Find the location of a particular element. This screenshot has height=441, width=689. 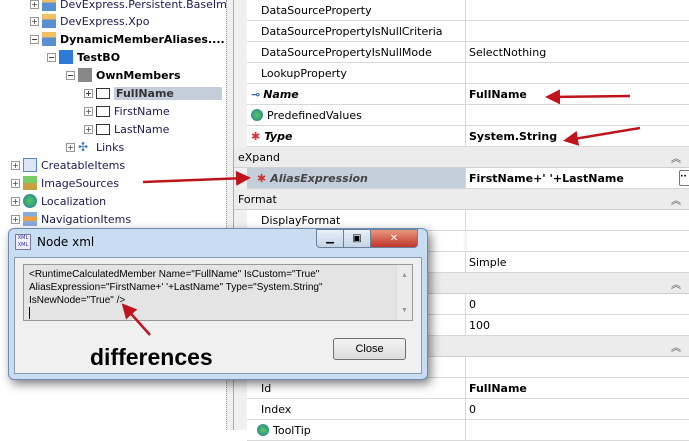

property-row: PredefinedValues is located at coordinates (468, 115).